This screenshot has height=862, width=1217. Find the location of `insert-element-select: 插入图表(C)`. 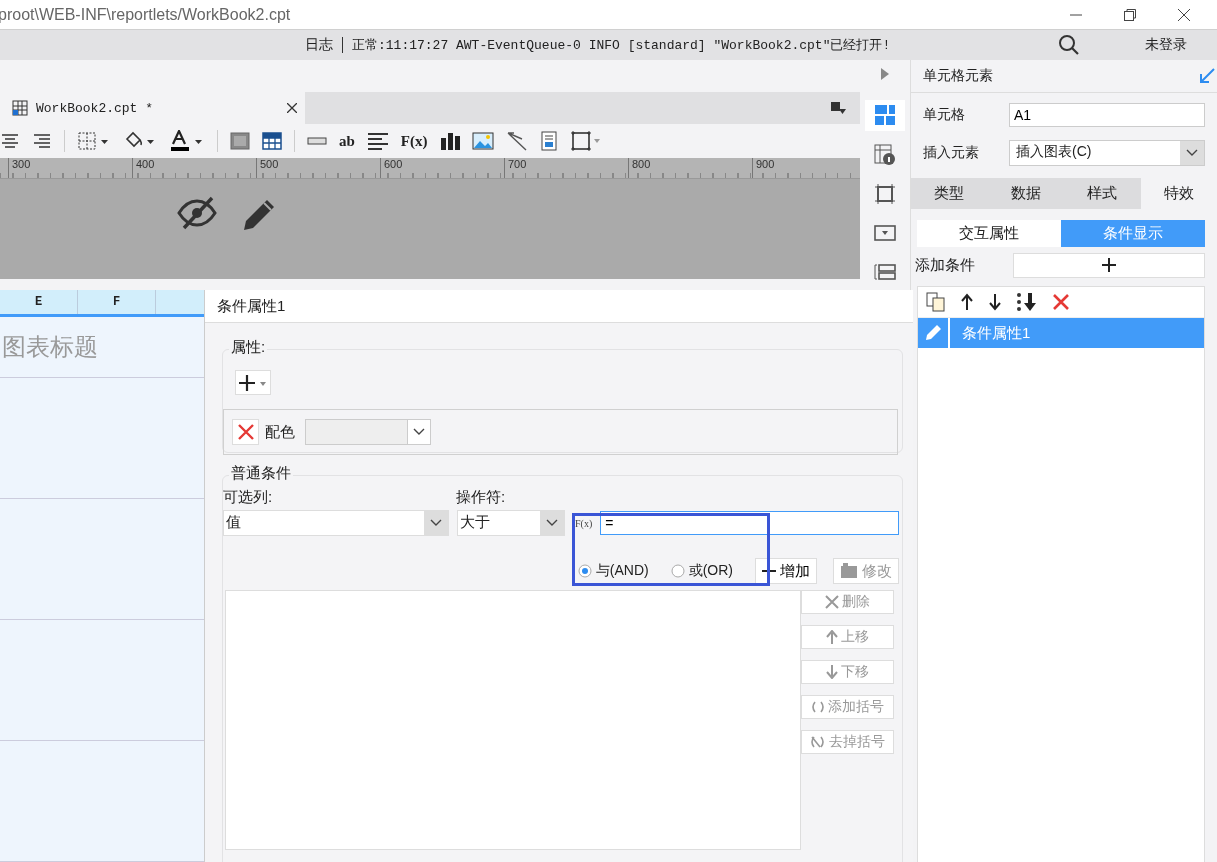

insert-element-select: 插入图表(C) is located at coordinates (1107, 153).